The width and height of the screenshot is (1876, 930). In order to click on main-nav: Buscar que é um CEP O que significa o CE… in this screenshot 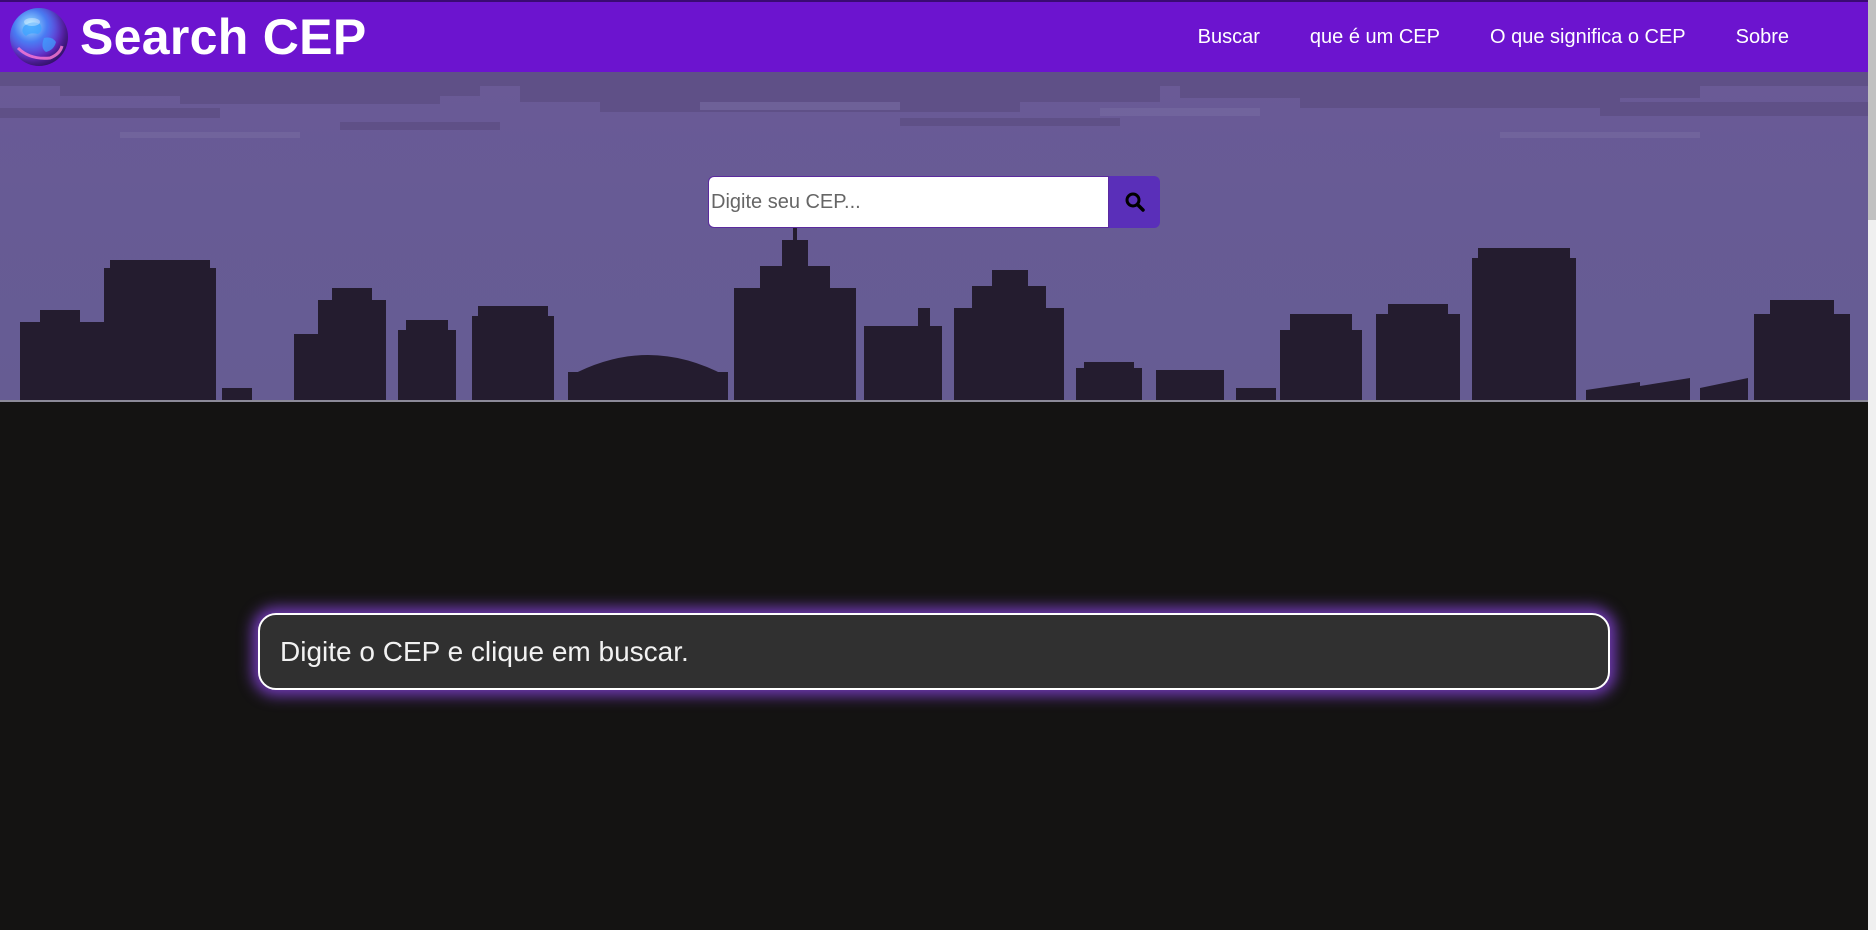, I will do `click(1533, 37)`.